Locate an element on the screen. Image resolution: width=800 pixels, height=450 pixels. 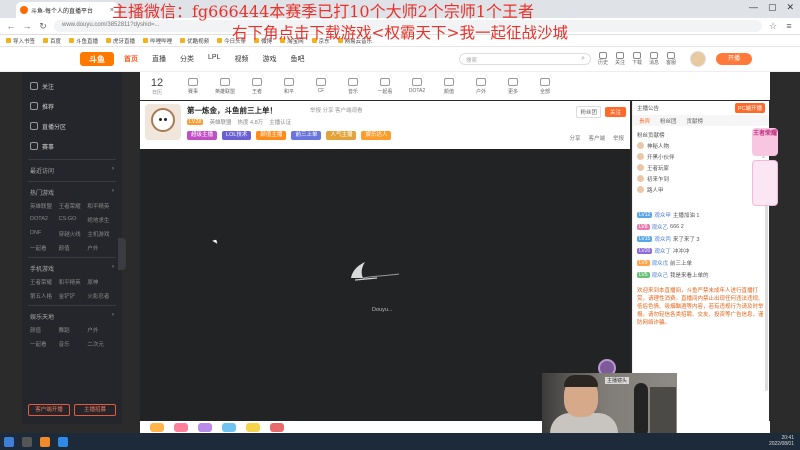
game-link: 主机游戏 is located at coordinates (100, 234).